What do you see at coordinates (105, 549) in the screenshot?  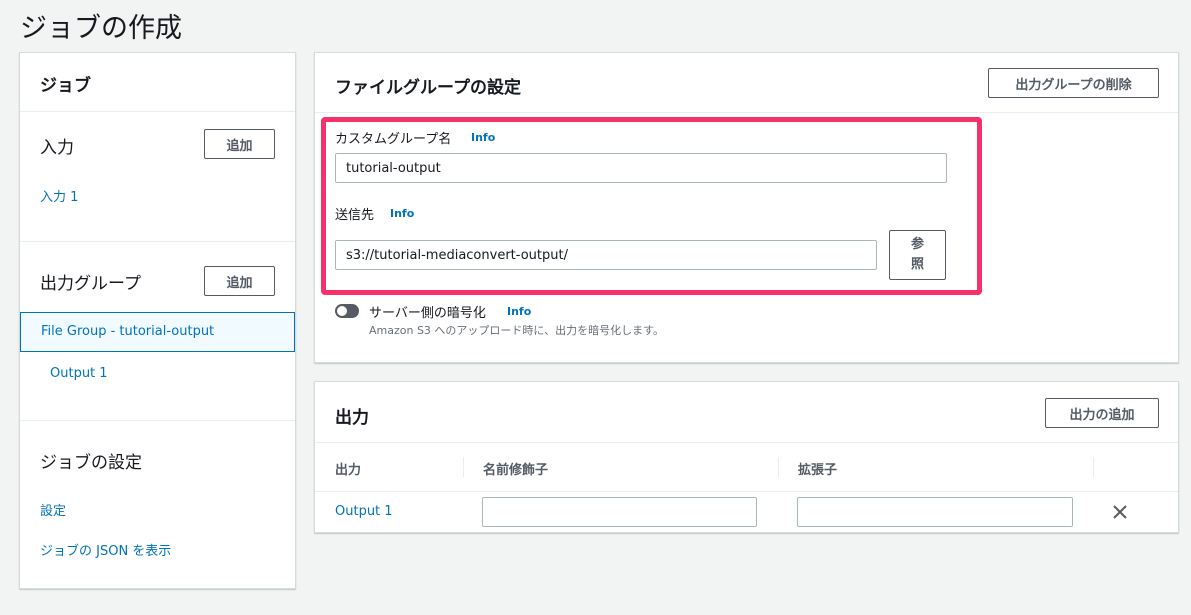 I see `sidebar-link-view-json: ジョブの JSON を表示` at bounding box center [105, 549].